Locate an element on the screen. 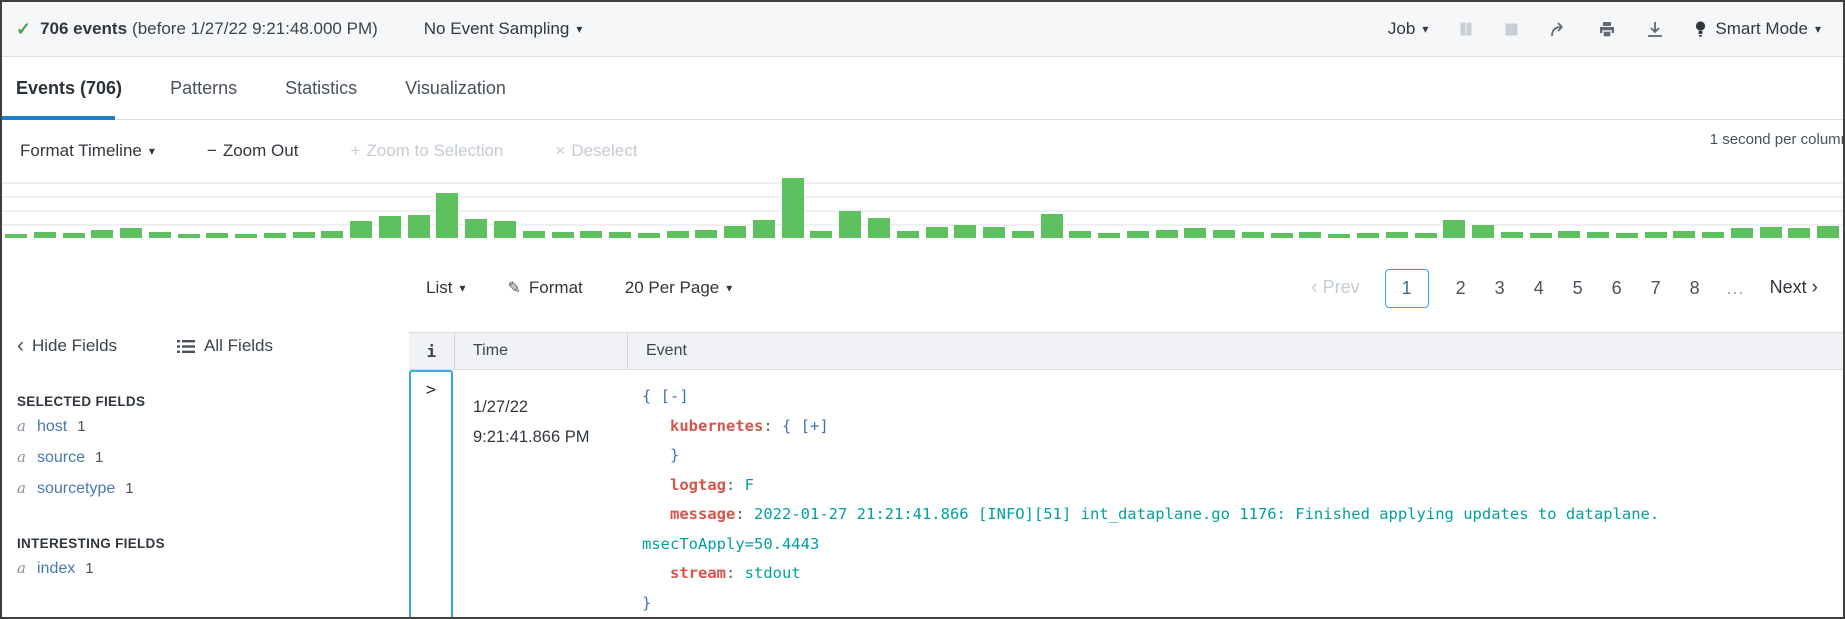 The height and width of the screenshot is (619, 1845). search-mode-dropdown: Smart Mode ▾ is located at coordinates (1757, 29).